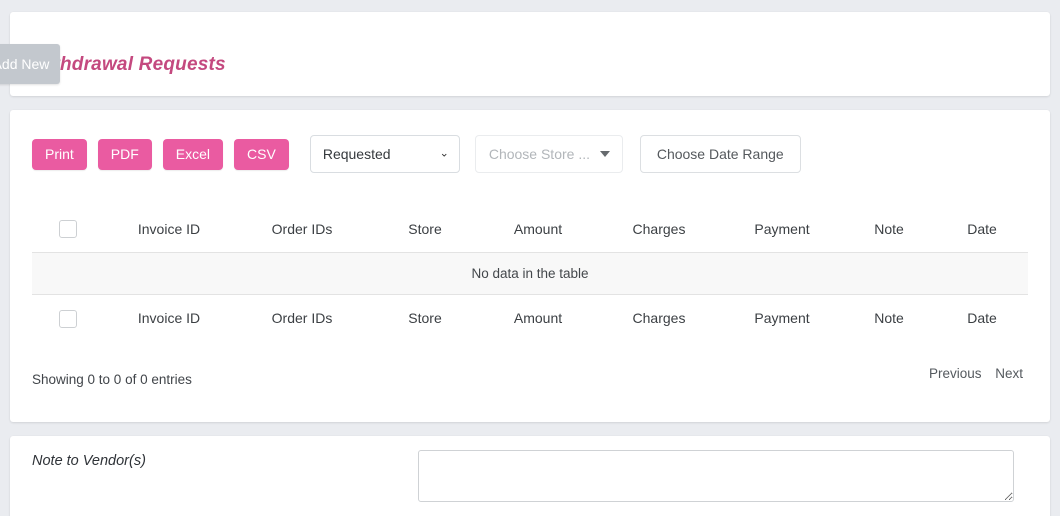 The height and width of the screenshot is (516, 1060). What do you see at coordinates (659, 318) in the screenshot?
I see `footer-charges: Charges` at bounding box center [659, 318].